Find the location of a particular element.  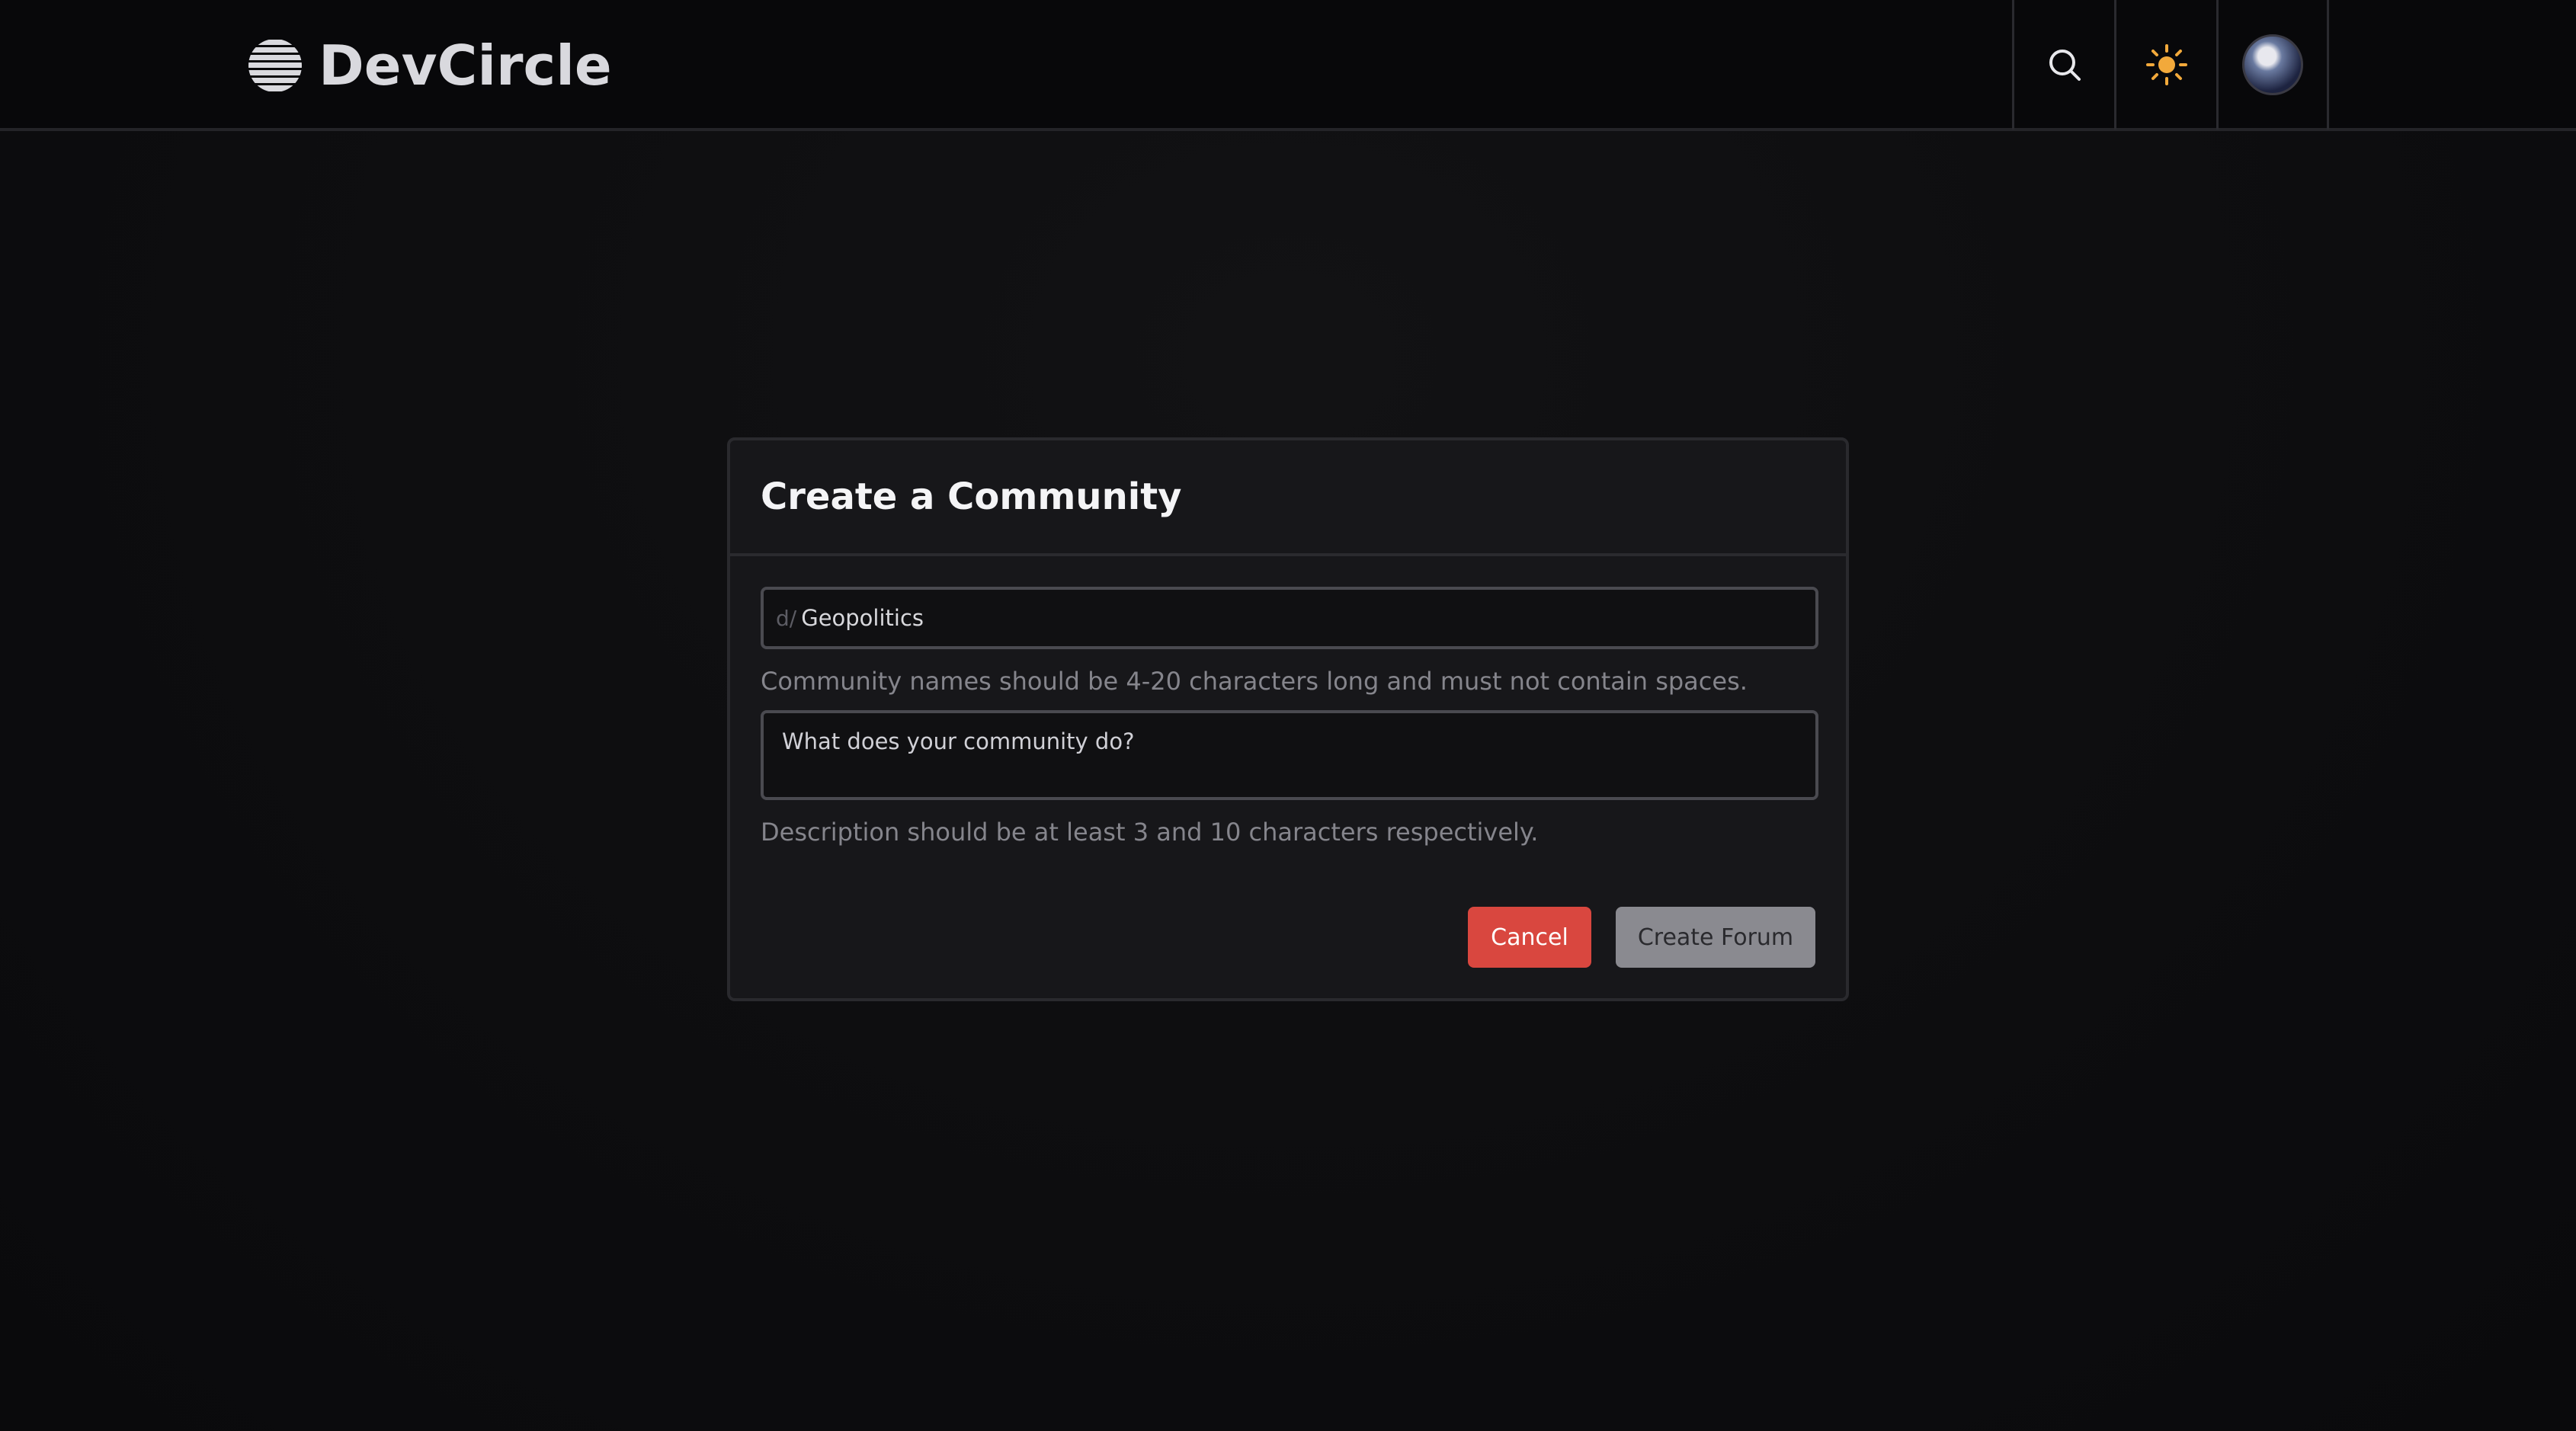

brand-name: DevCircle is located at coordinates (466, 66).